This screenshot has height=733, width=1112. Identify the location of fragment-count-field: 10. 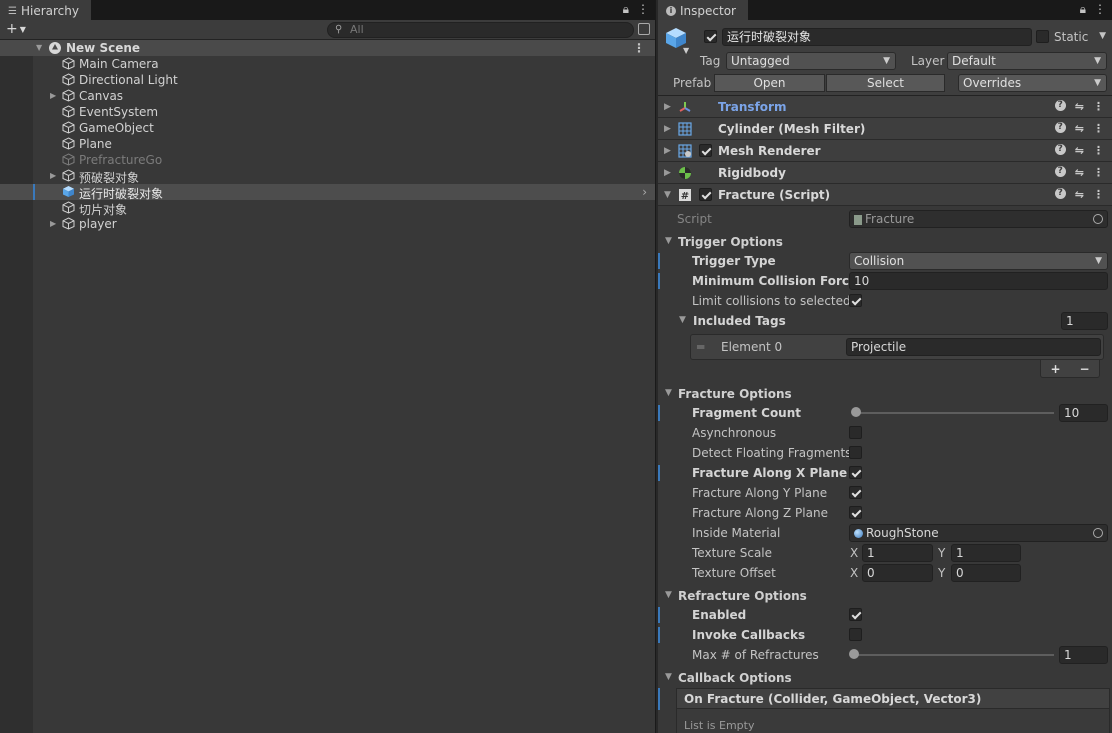
(1083, 413).